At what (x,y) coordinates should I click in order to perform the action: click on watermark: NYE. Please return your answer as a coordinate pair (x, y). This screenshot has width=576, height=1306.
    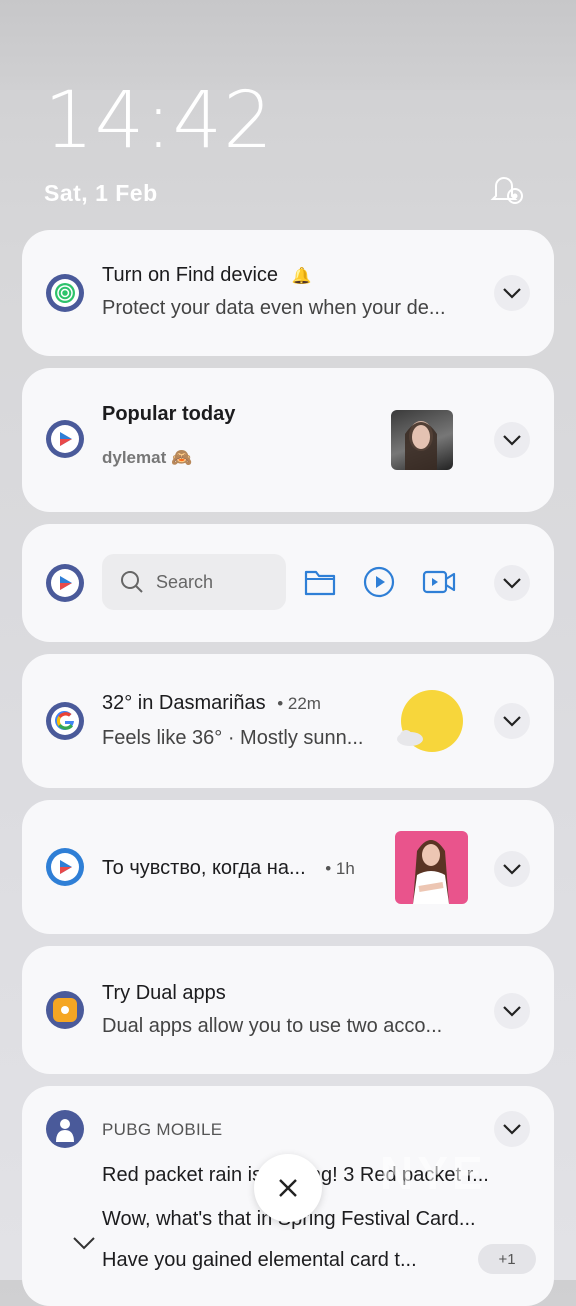
    Looking at the image, I should click on (433, 1173).